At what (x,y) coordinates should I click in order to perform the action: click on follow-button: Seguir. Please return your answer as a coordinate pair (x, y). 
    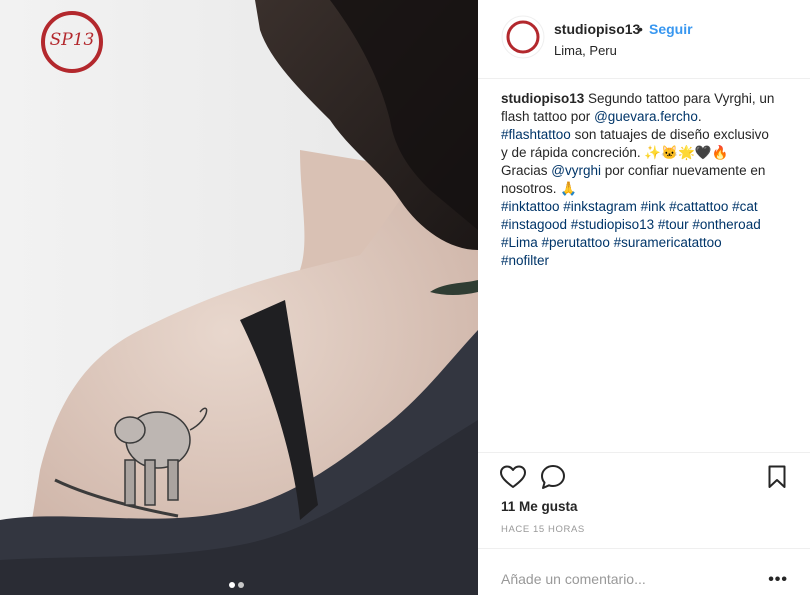
    Looking at the image, I should click on (671, 29).